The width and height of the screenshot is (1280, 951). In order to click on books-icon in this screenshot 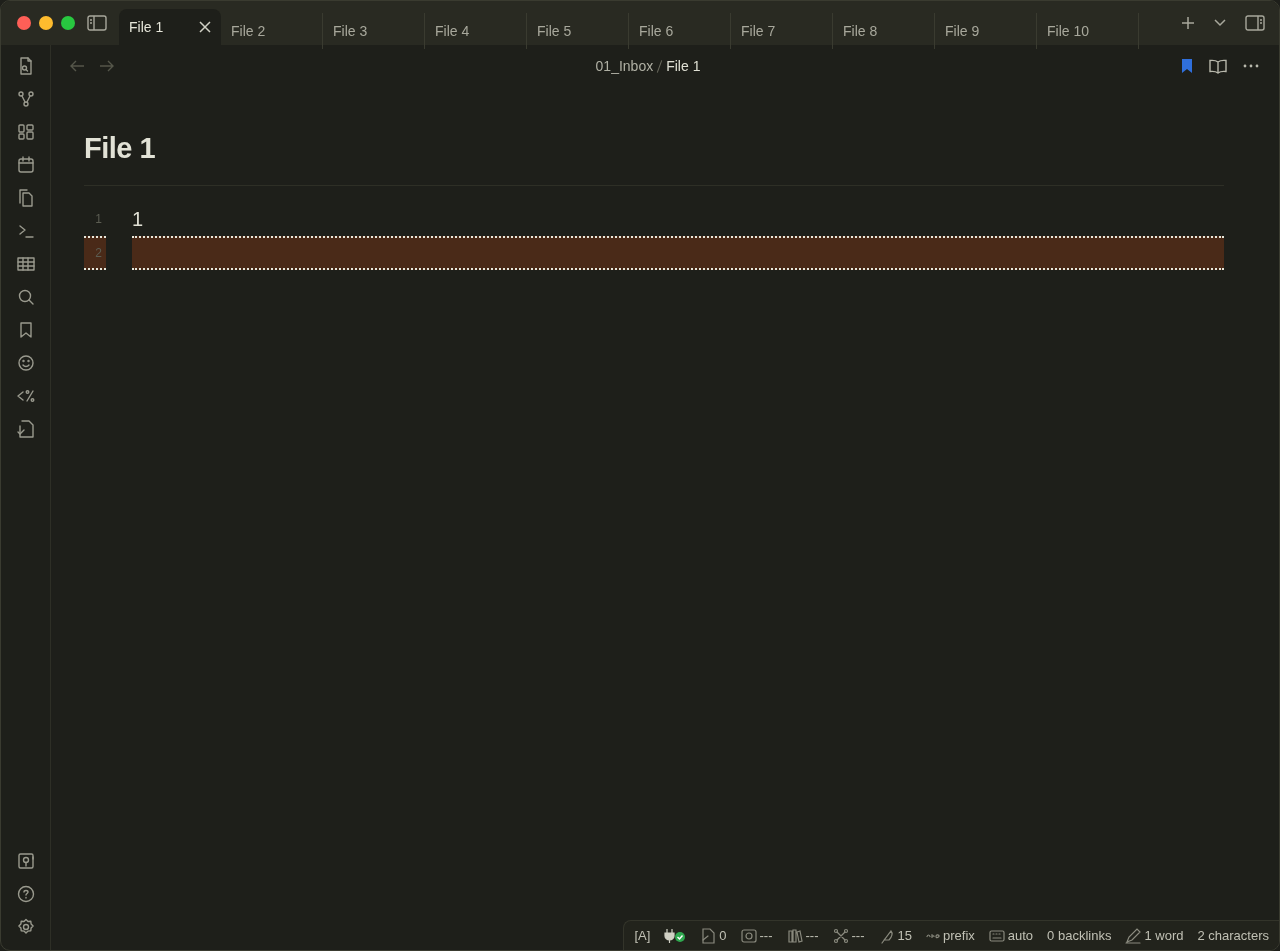, I will do `click(794, 935)`.